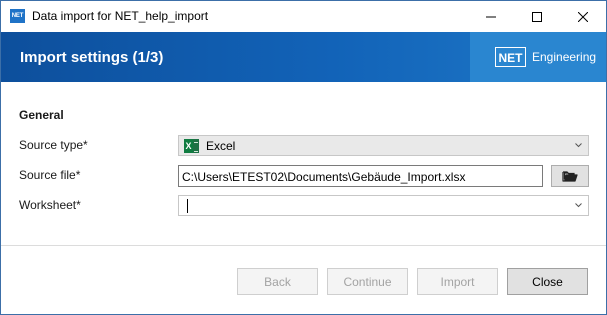 The width and height of the screenshot is (607, 315). What do you see at coordinates (17, 16) in the screenshot?
I see `app-icon: NET` at bounding box center [17, 16].